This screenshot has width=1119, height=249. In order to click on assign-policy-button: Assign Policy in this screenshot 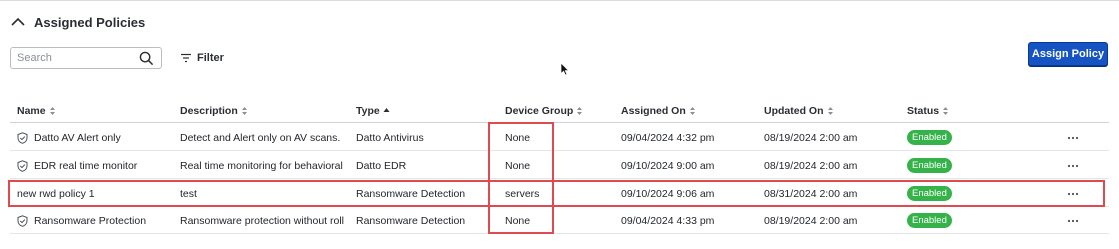, I will do `click(1068, 54)`.